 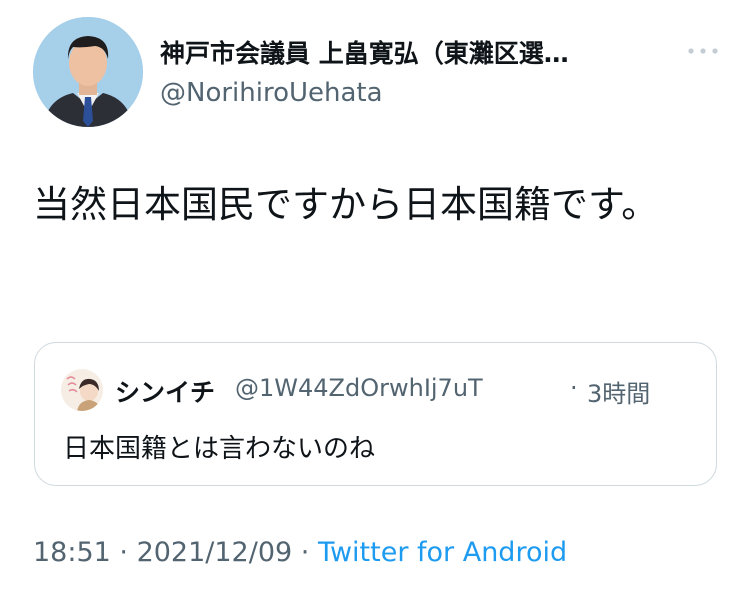 What do you see at coordinates (618, 391) in the screenshot?
I see `quoted-tweet-time: 3時間` at bounding box center [618, 391].